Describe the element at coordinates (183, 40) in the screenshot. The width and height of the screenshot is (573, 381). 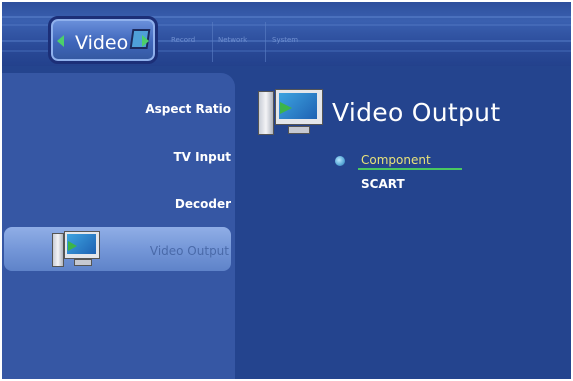
I see `tab-record: Record` at that location.